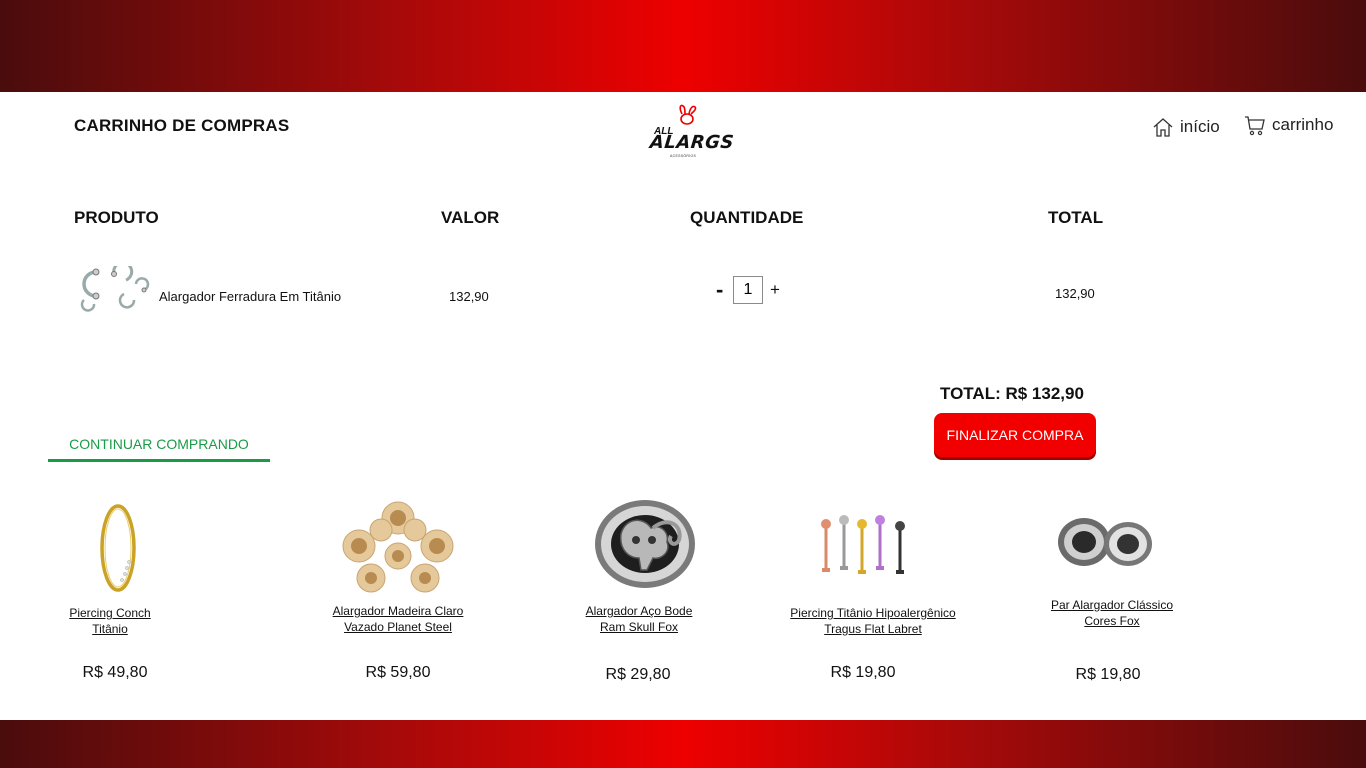 This screenshot has height=768, width=1366. I want to click on bunny-logo-icon, so click(688, 114).